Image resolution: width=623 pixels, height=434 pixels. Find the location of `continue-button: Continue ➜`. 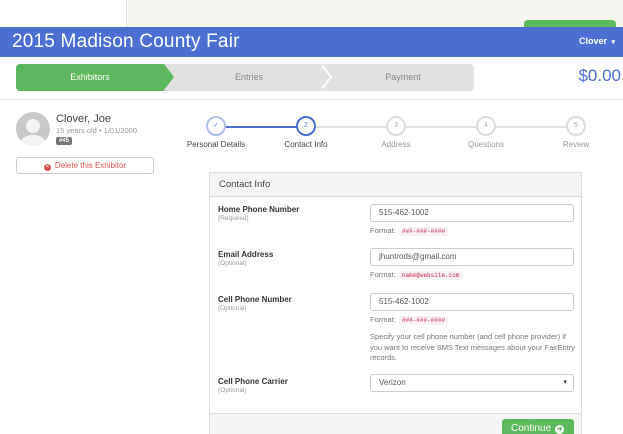

continue-button: Continue ➜ is located at coordinates (538, 426).